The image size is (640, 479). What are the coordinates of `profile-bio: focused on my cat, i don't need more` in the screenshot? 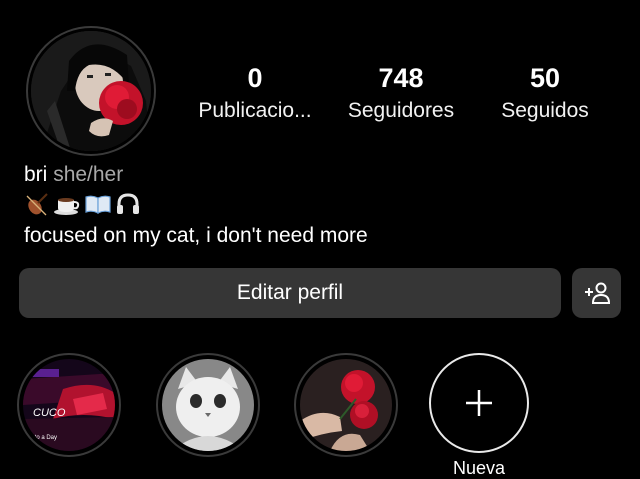 It's located at (196, 235).